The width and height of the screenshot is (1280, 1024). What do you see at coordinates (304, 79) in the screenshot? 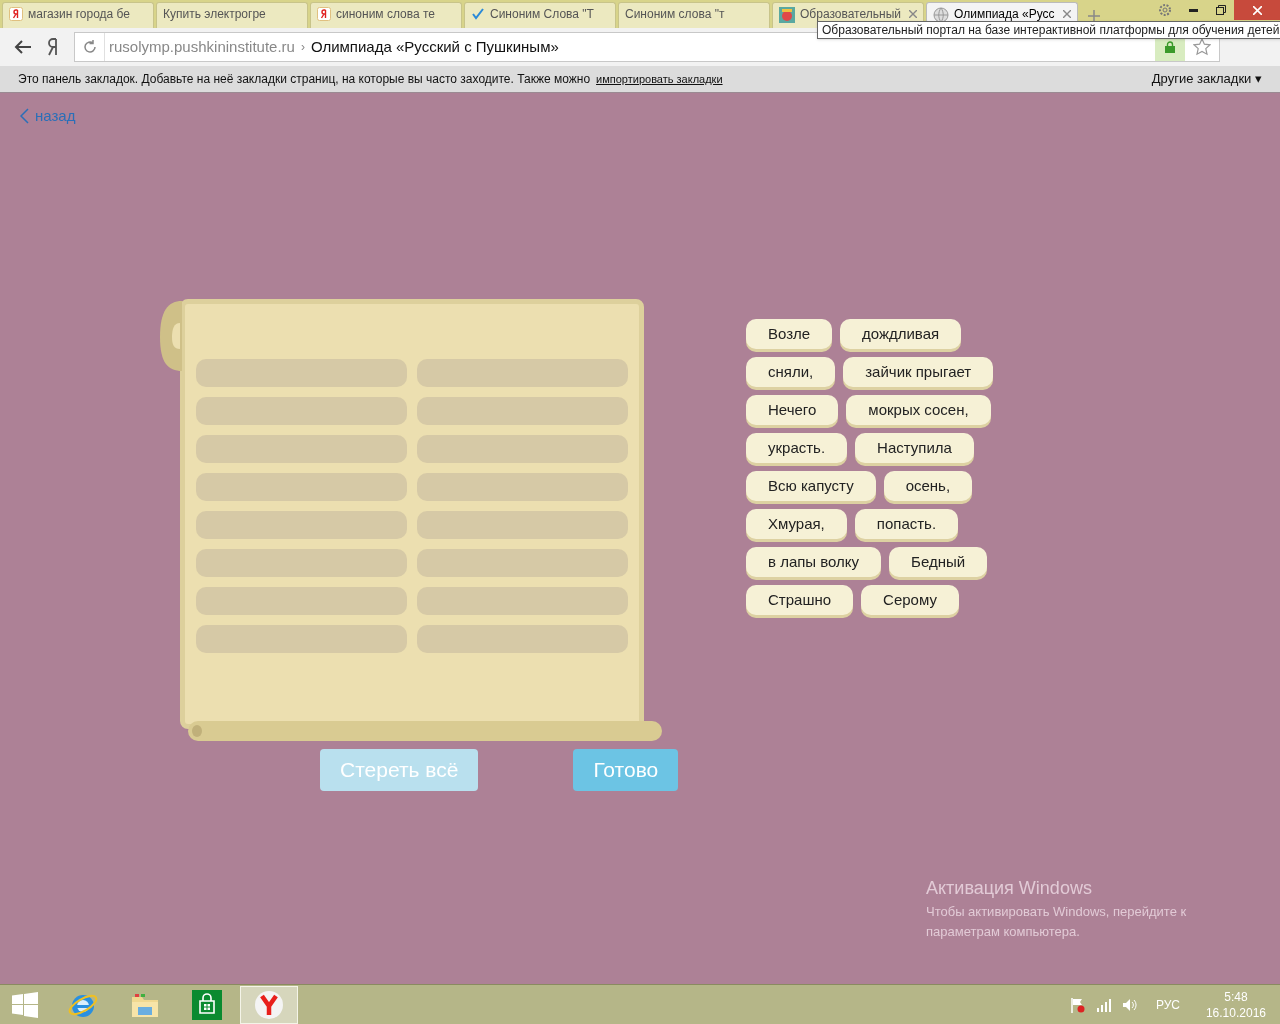
I see `bookmarks-message: Это панель закладок. Добавьте на неё закладки страниц, на которые вы часто заходите. Также можно` at bounding box center [304, 79].